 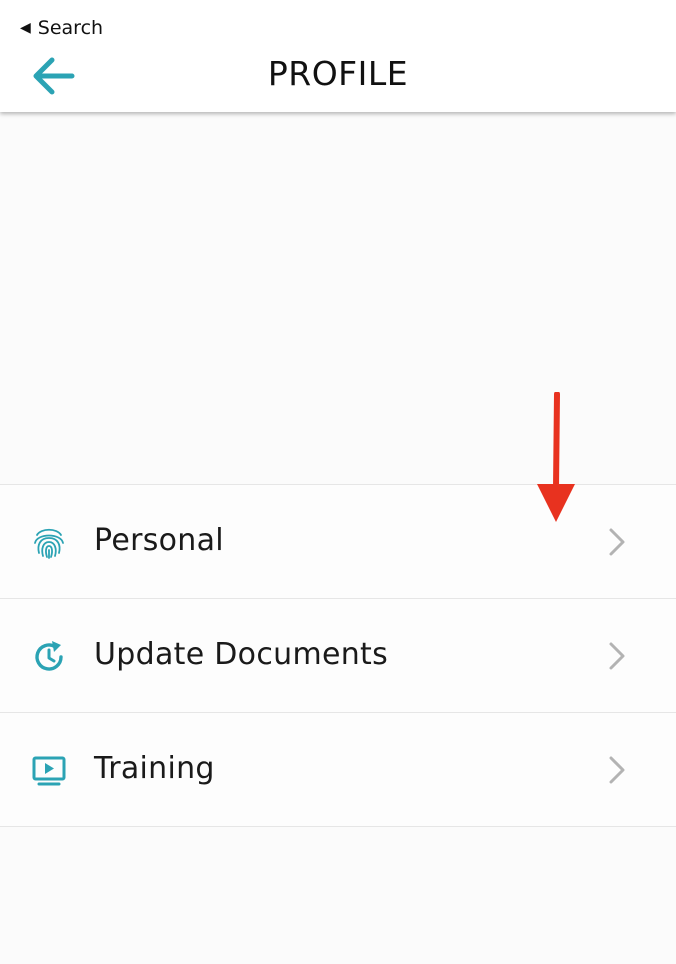 What do you see at coordinates (49, 543) in the screenshot?
I see `fingerprint-icon` at bounding box center [49, 543].